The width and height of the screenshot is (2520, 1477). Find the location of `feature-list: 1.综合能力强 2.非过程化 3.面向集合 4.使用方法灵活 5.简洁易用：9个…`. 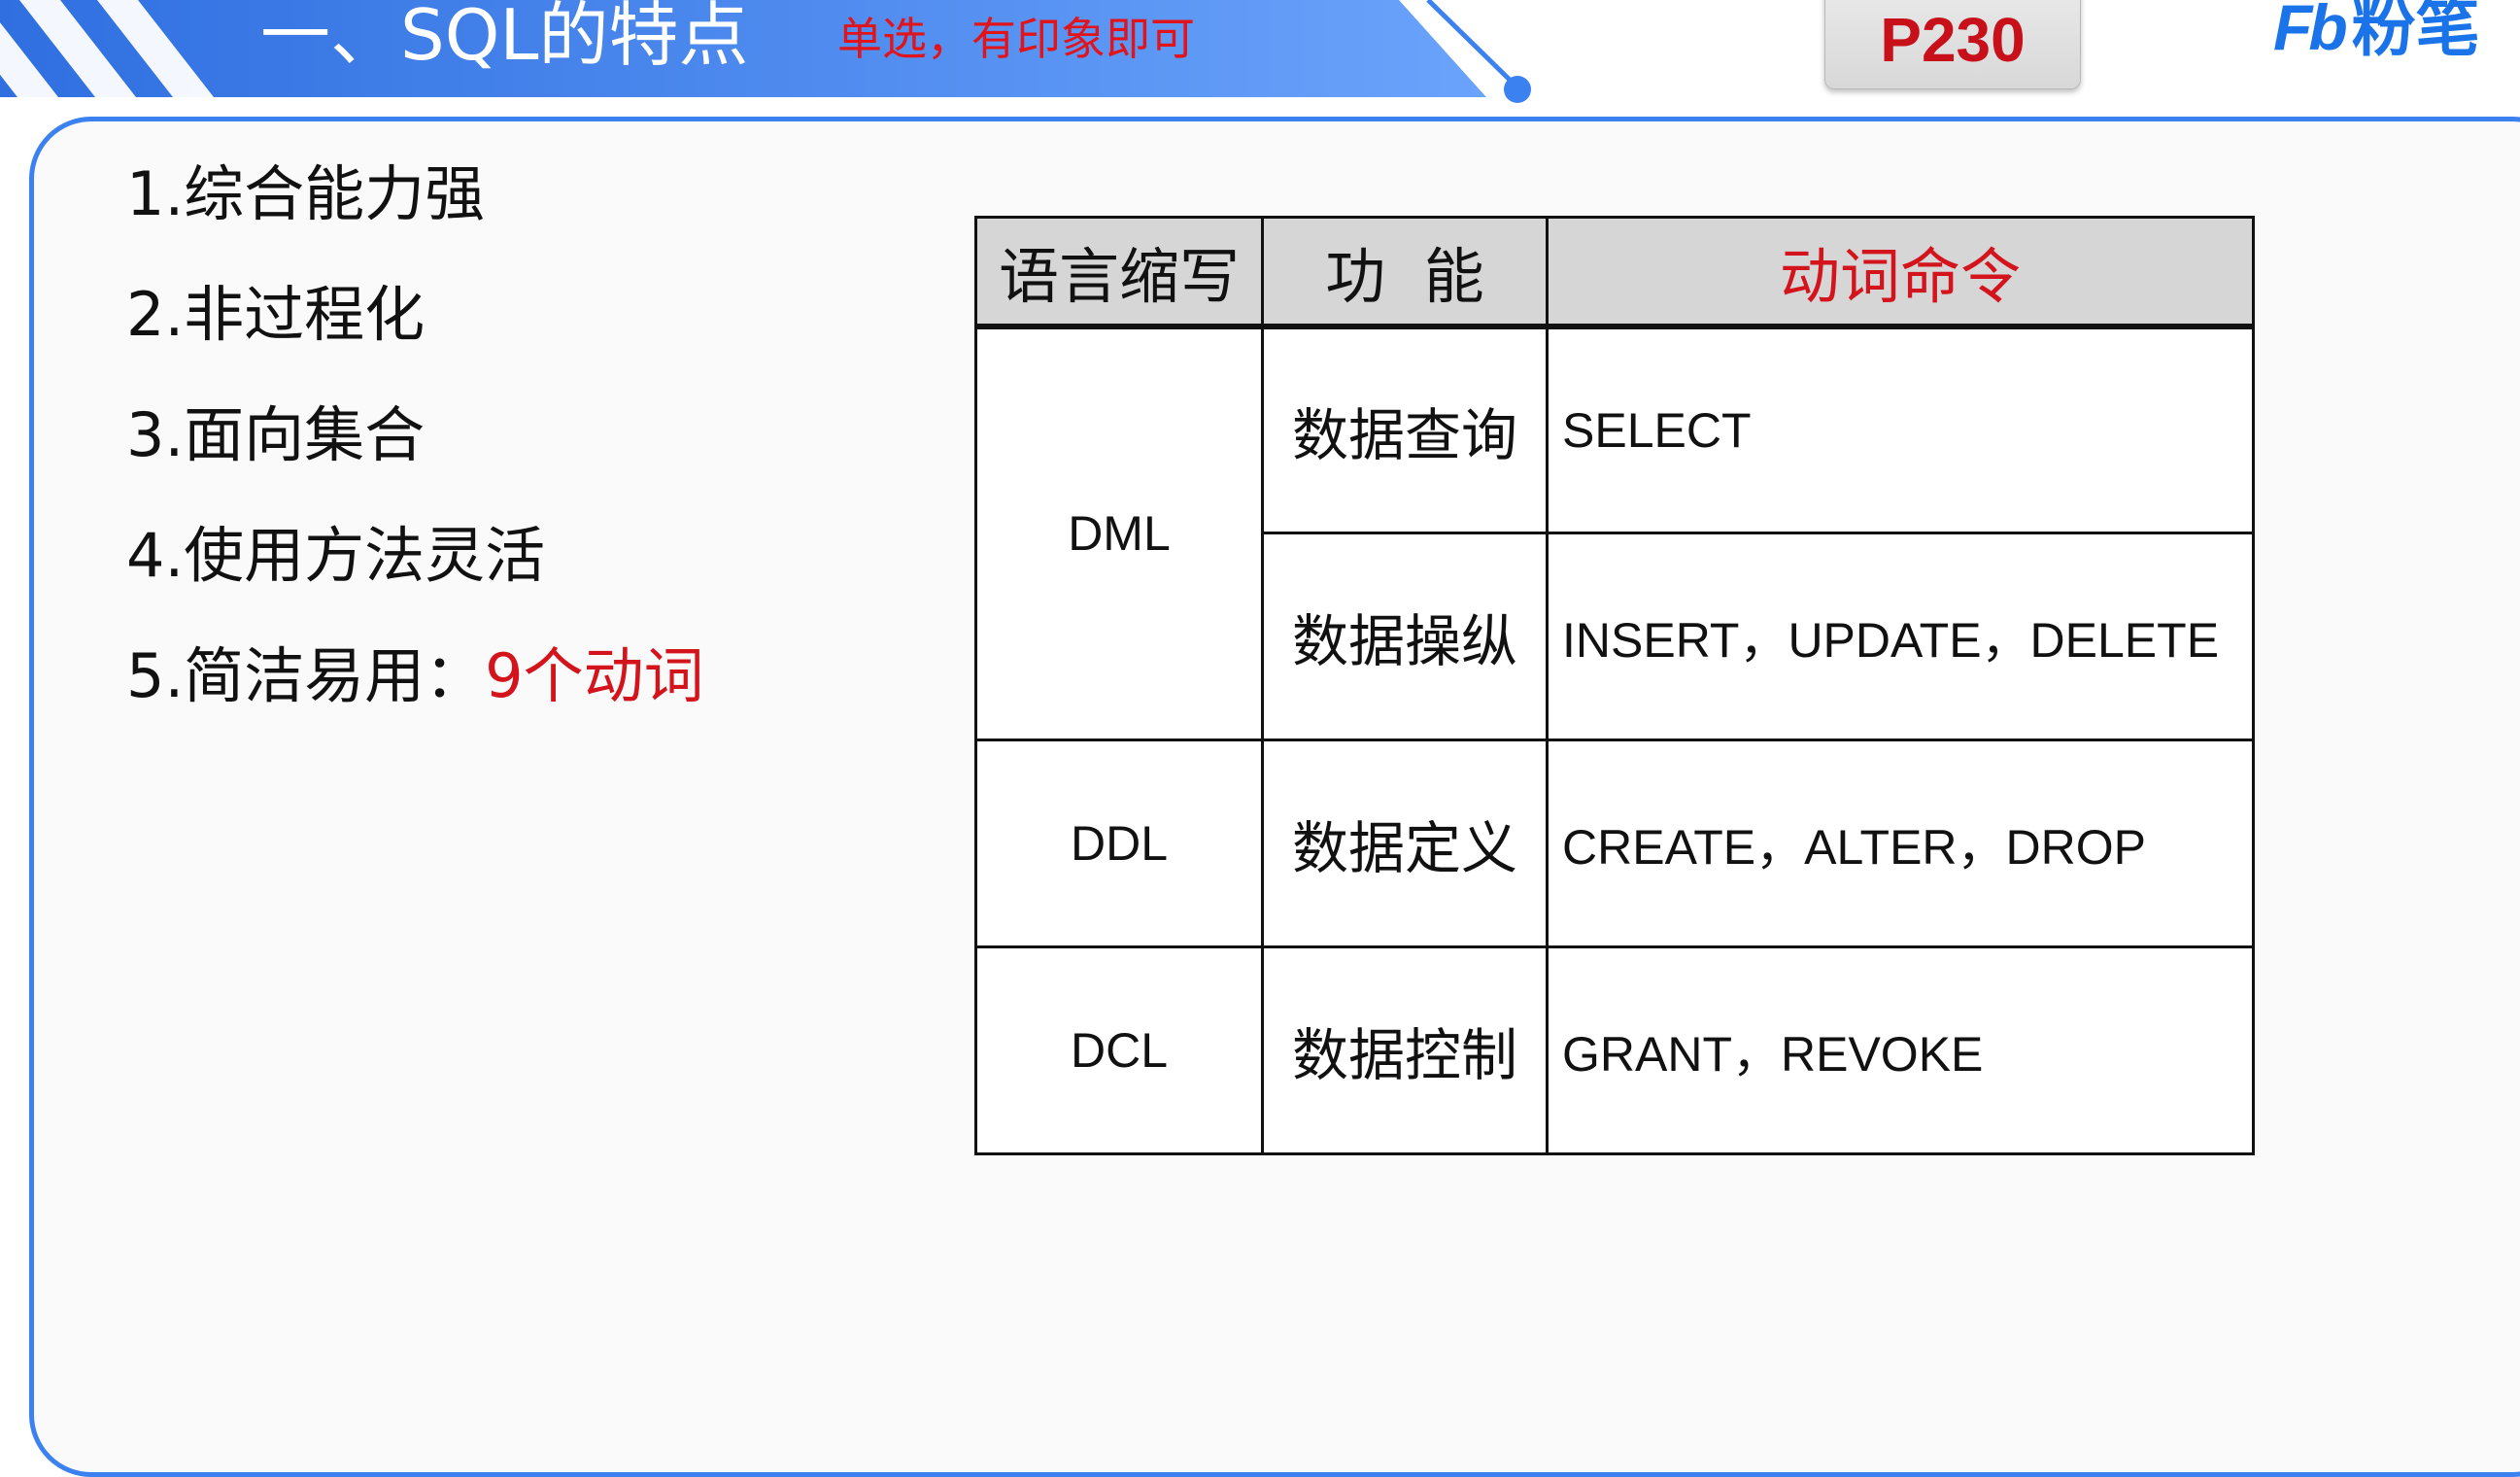

feature-list: 1.综合能力强 2.非过程化 3.面向集合 4.使用方法灵活 5.简洁易用：9个… is located at coordinates (415, 447).